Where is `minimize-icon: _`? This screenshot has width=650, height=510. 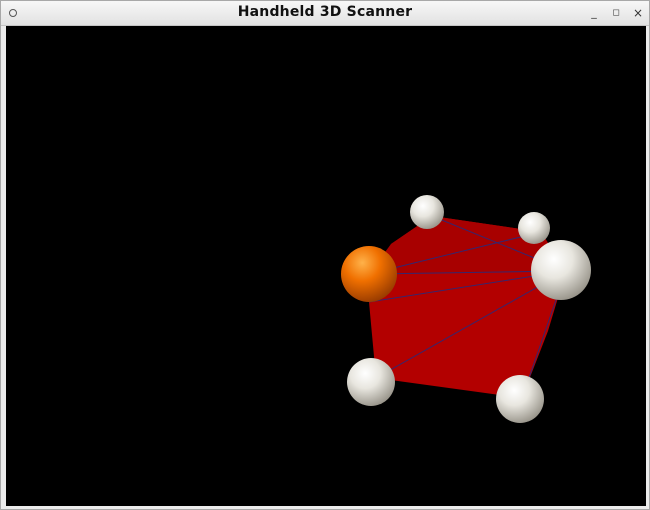
minimize-icon: _ is located at coordinates (594, 13).